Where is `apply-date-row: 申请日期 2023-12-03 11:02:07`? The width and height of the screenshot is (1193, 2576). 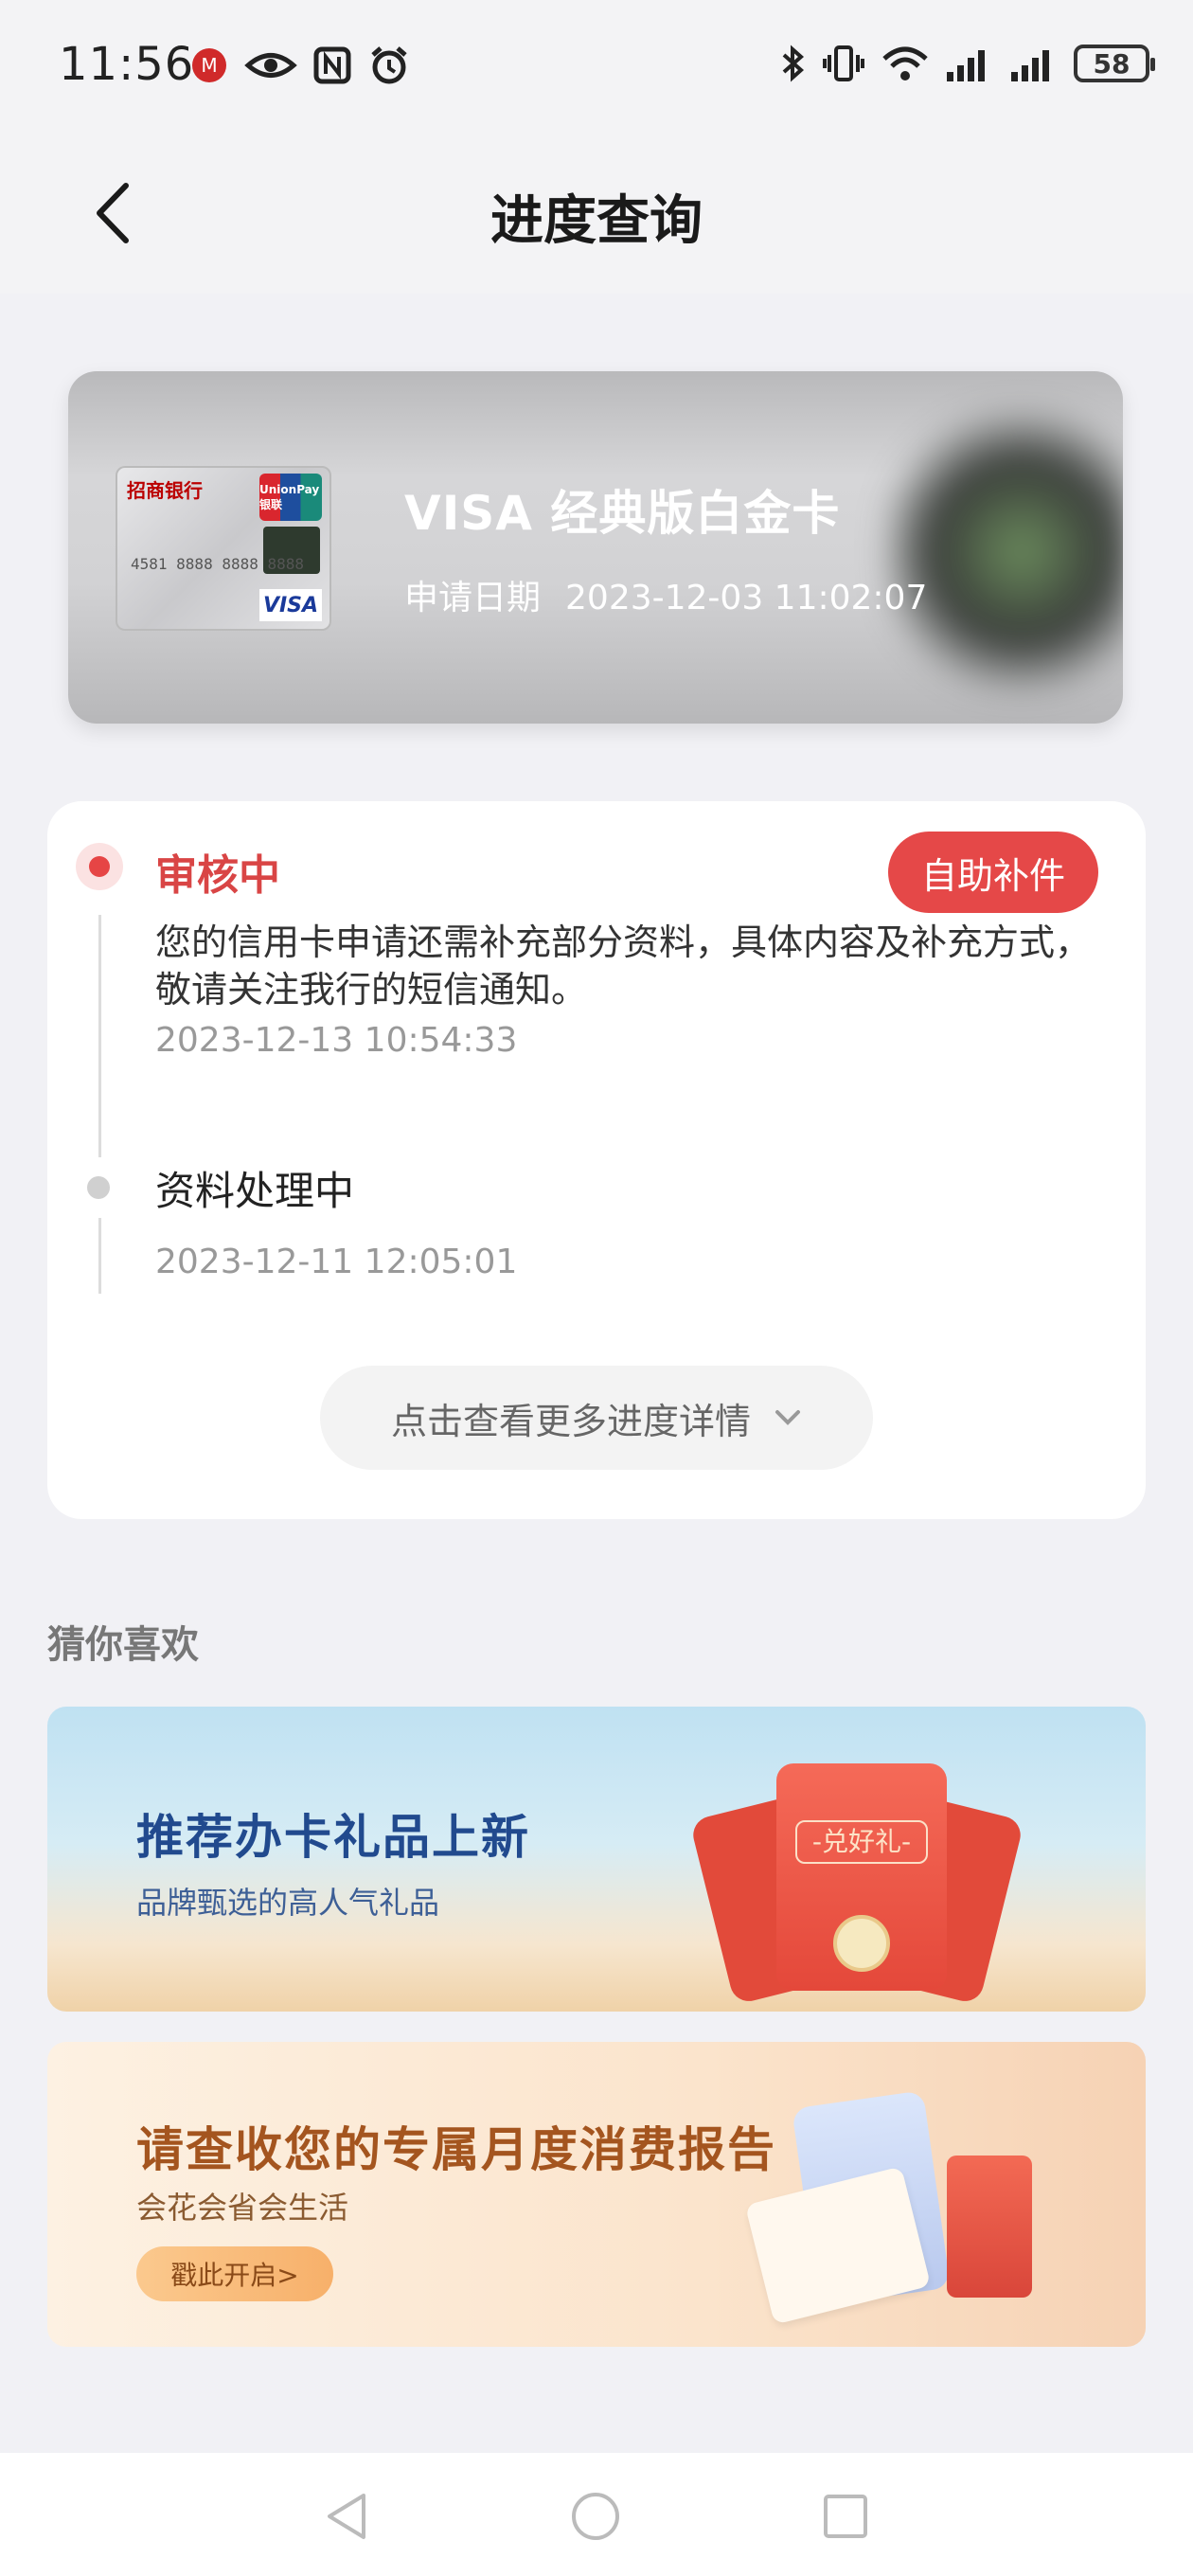 apply-date-row: 申请日期 2023-12-03 11:02:07 is located at coordinates (678, 594).